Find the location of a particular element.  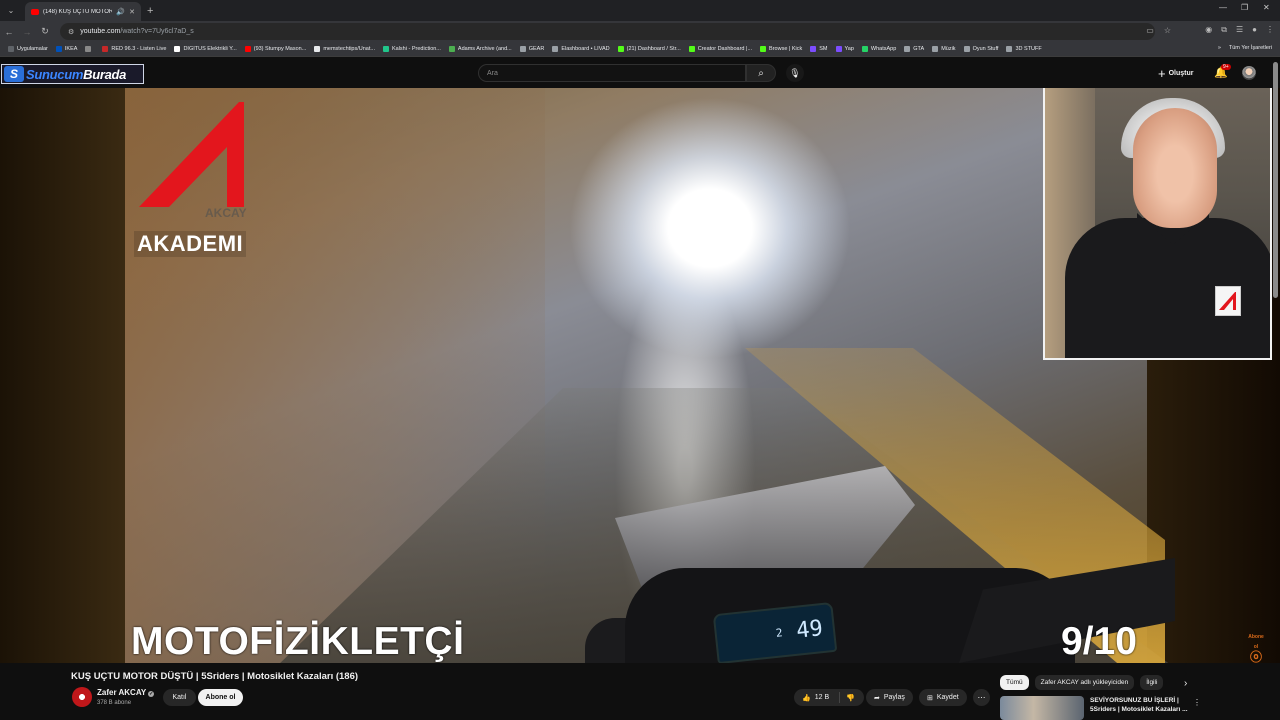

reload-icon: ↻ is located at coordinates (45, 31).